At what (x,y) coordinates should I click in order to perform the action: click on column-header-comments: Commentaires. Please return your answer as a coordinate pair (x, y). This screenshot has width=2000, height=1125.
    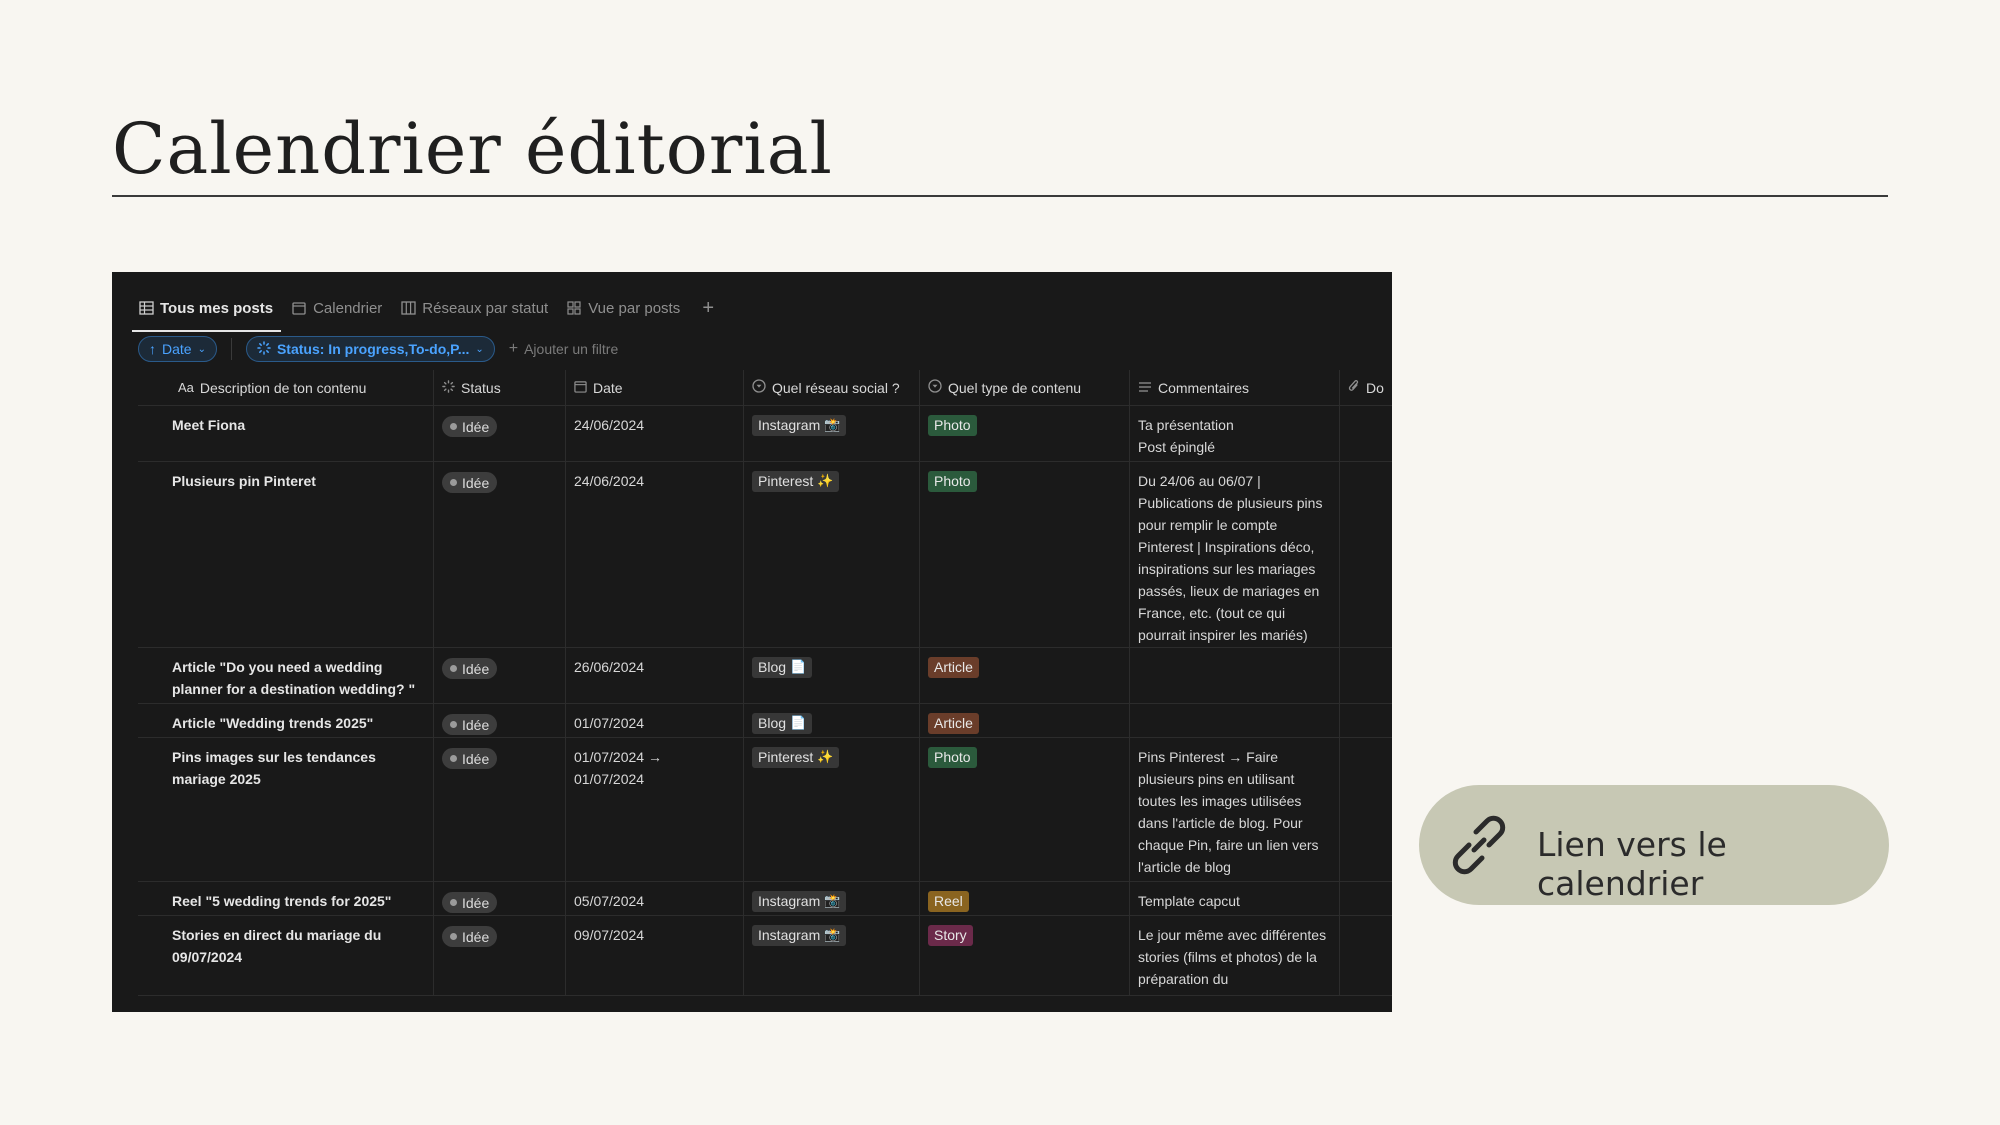
    Looking at the image, I should click on (1235, 387).